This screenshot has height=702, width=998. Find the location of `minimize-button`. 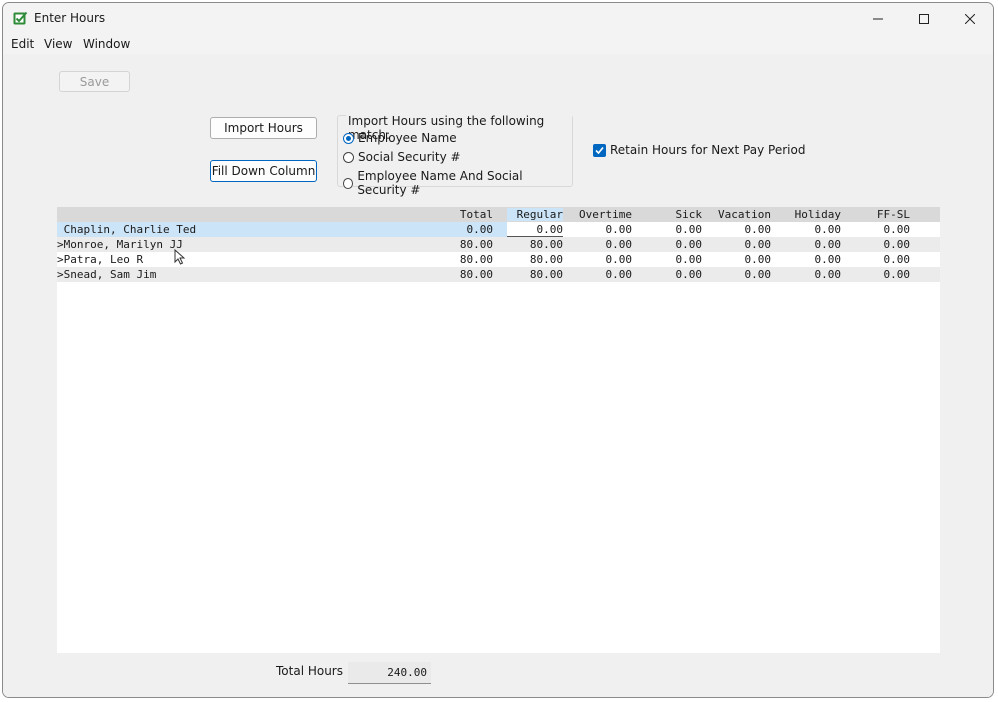

minimize-button is located at coordinates (878, 18).